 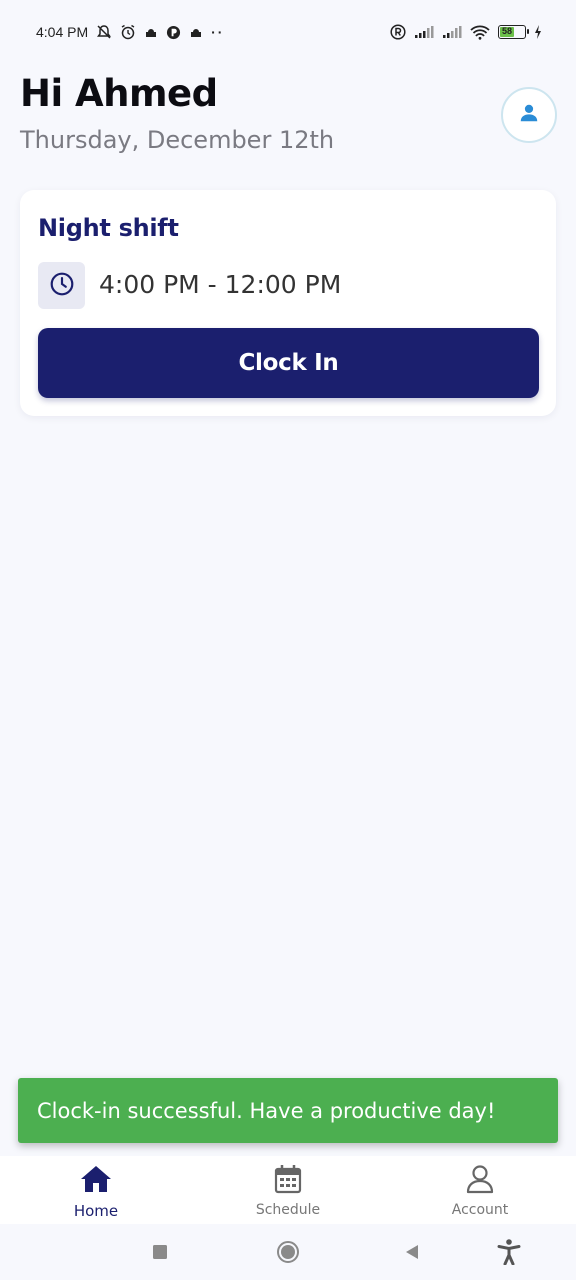 What do you see at coordinates (160, 1252) in the screenshot?
I see `recents-icon` at bounding box center [160, 1252].